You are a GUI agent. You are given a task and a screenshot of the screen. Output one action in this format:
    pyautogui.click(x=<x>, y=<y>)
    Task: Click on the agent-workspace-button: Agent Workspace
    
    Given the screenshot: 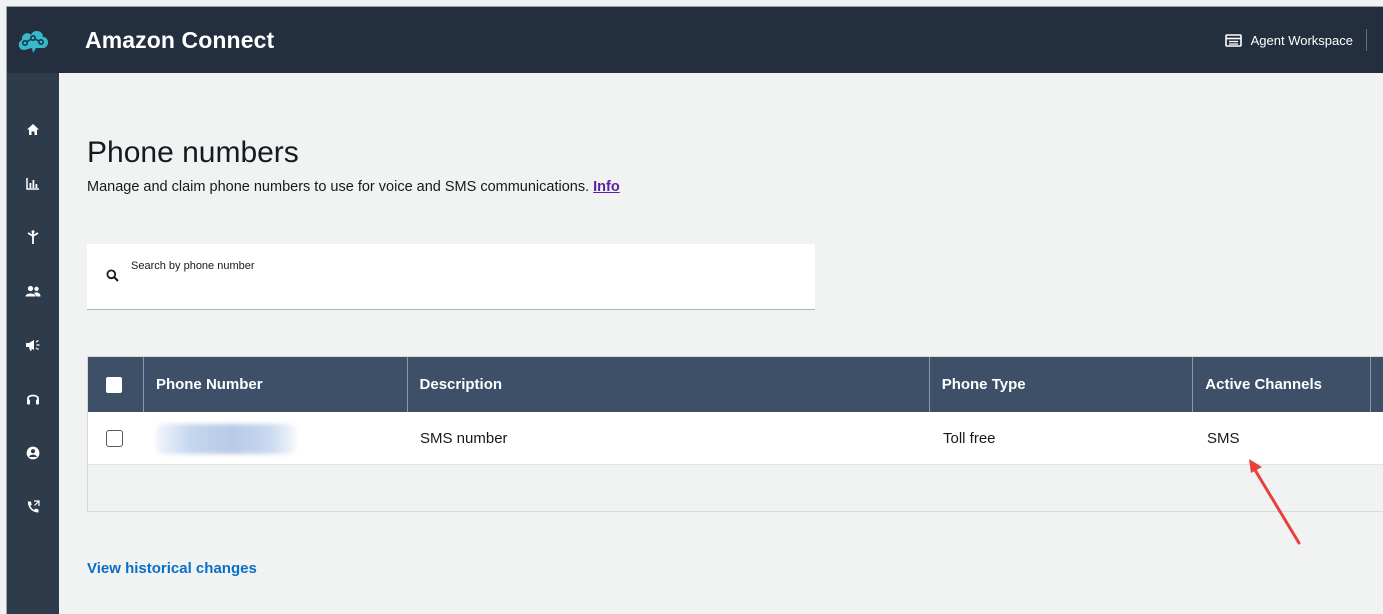 What is the action you would take?
    pyautogui.click(x=1296, y=40)
    